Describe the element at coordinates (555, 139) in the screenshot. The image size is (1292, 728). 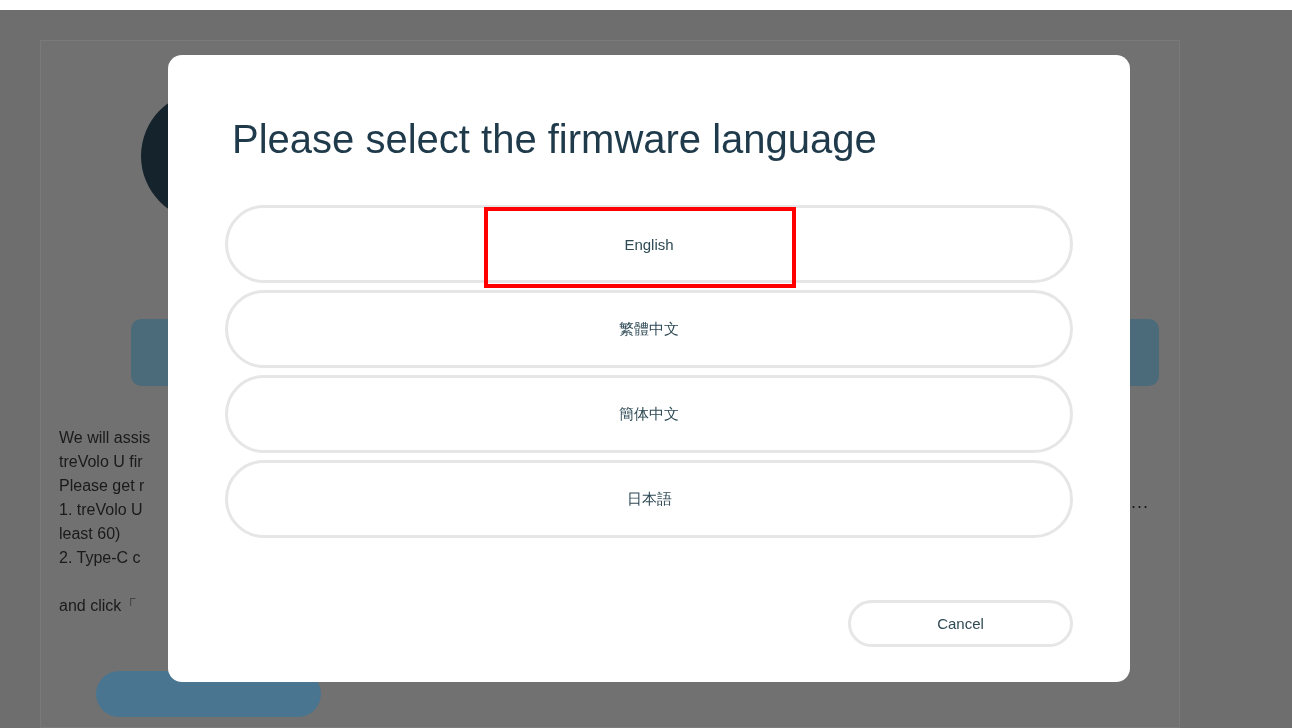
I see `dialog-title: Please select the firmware language` at that location.